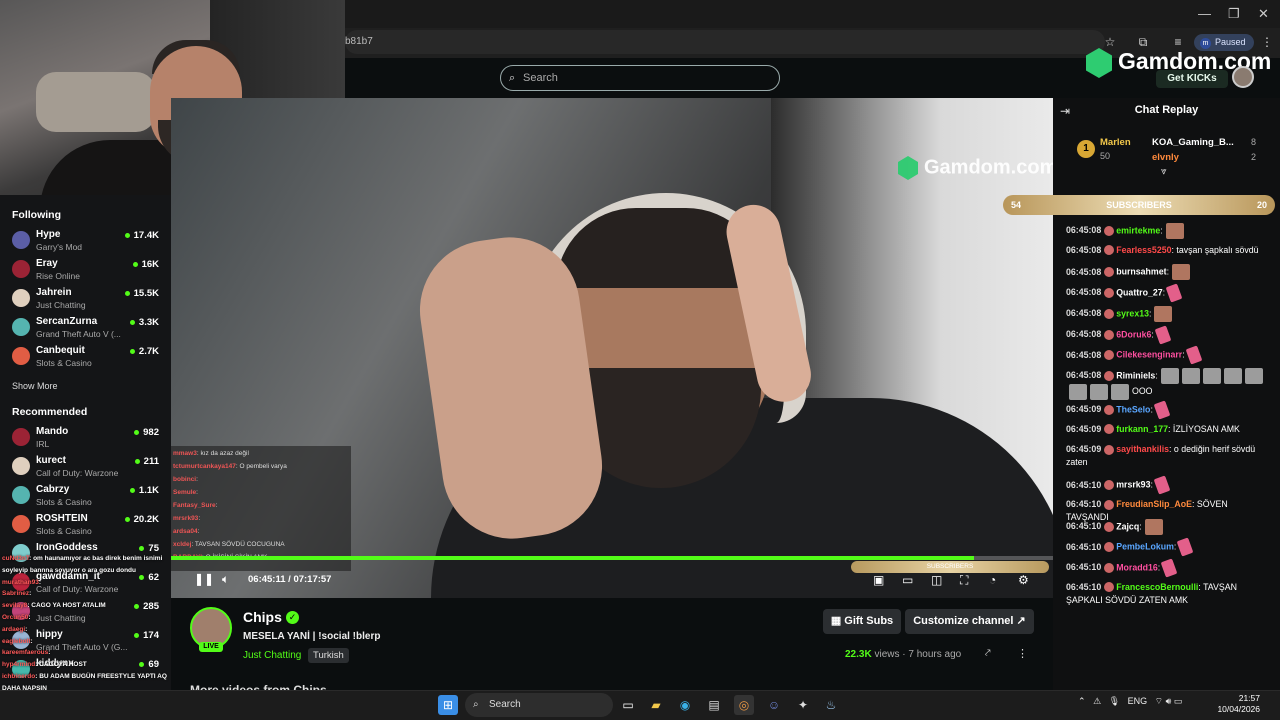 This screenshot has width=1280, height=720. What do you see at coordinates (1164, 171) in the screenshot?
I see `expand-gifters-icon: ⩔` at bounding box center [1164, 171].